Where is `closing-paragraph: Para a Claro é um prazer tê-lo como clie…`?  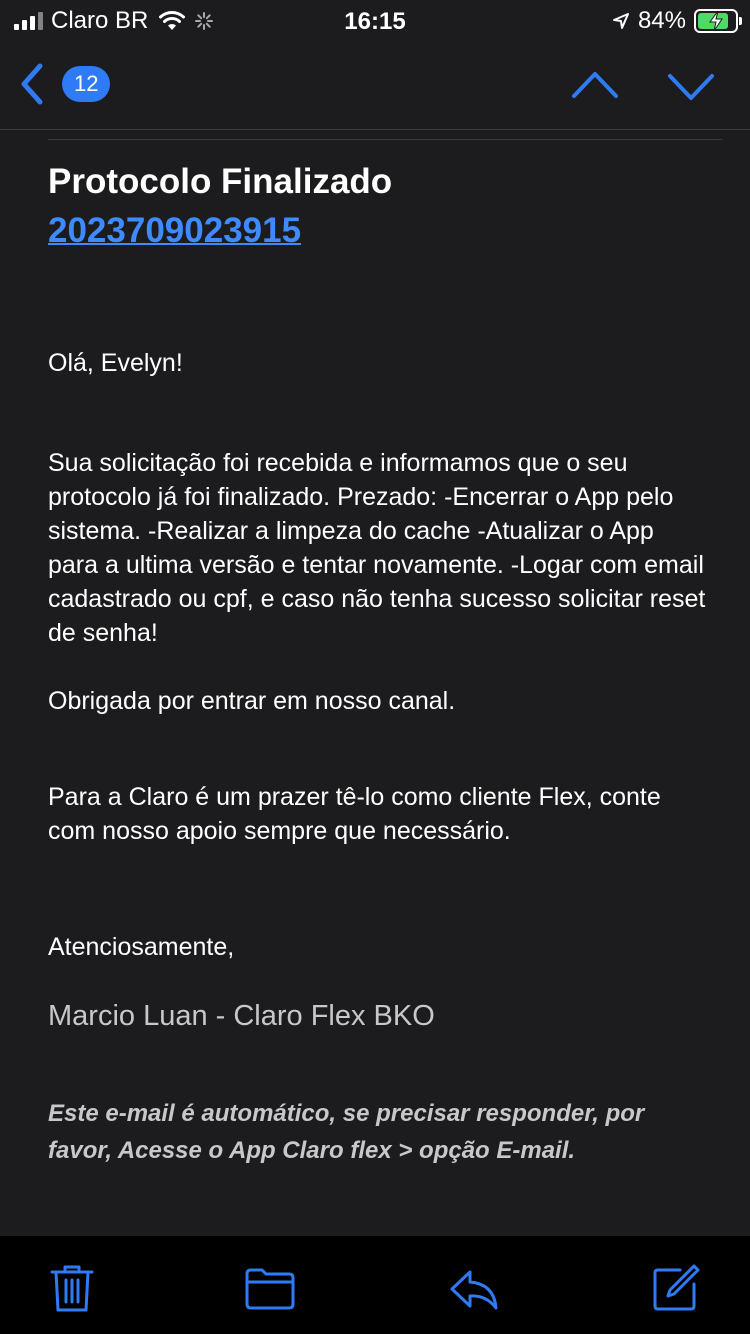 closing-paragraph: Para a Claro é um prazer tê-lo como clie… is located at coordinates (354, 814).